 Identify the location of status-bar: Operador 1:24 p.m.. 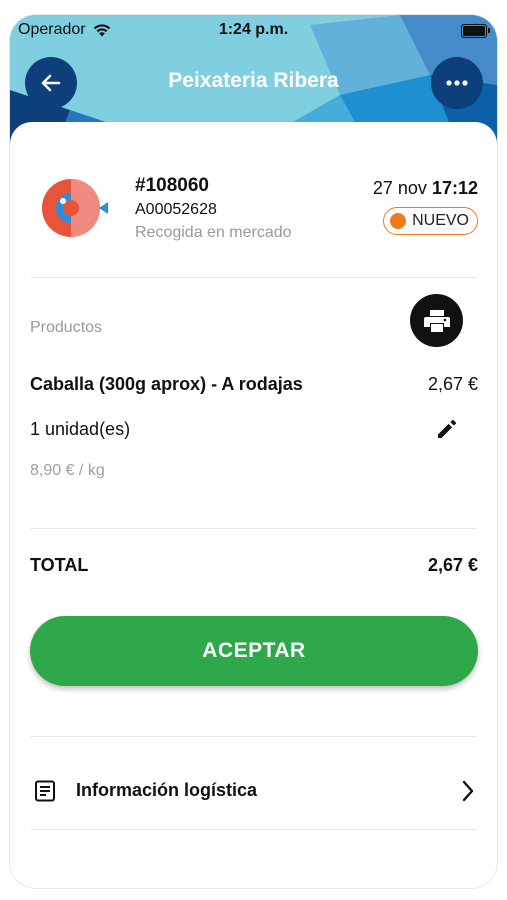
(253, 31).